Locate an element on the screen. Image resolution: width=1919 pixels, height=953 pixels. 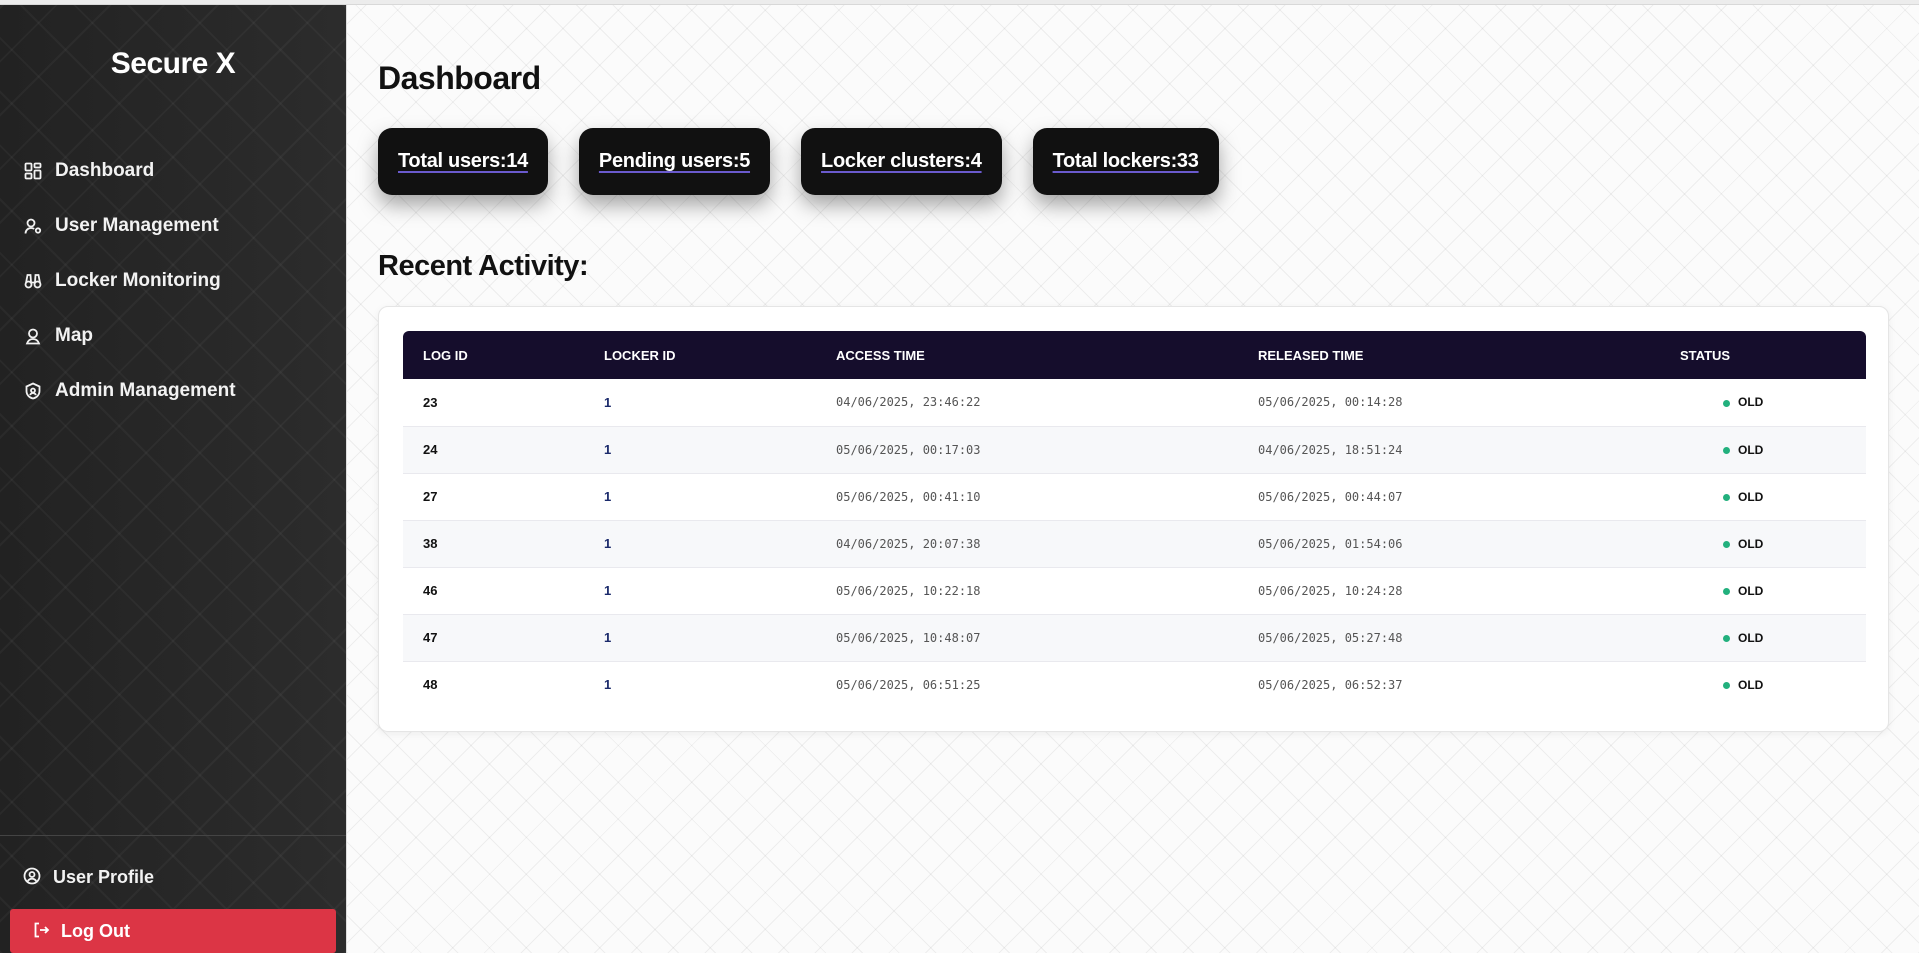
log-id-cell: 38 is located at coordinates (430, 543).